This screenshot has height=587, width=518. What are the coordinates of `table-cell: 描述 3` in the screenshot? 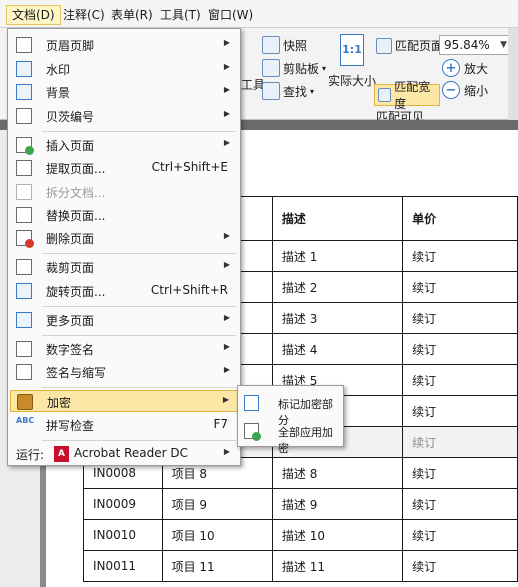 It's located at (337, 318).